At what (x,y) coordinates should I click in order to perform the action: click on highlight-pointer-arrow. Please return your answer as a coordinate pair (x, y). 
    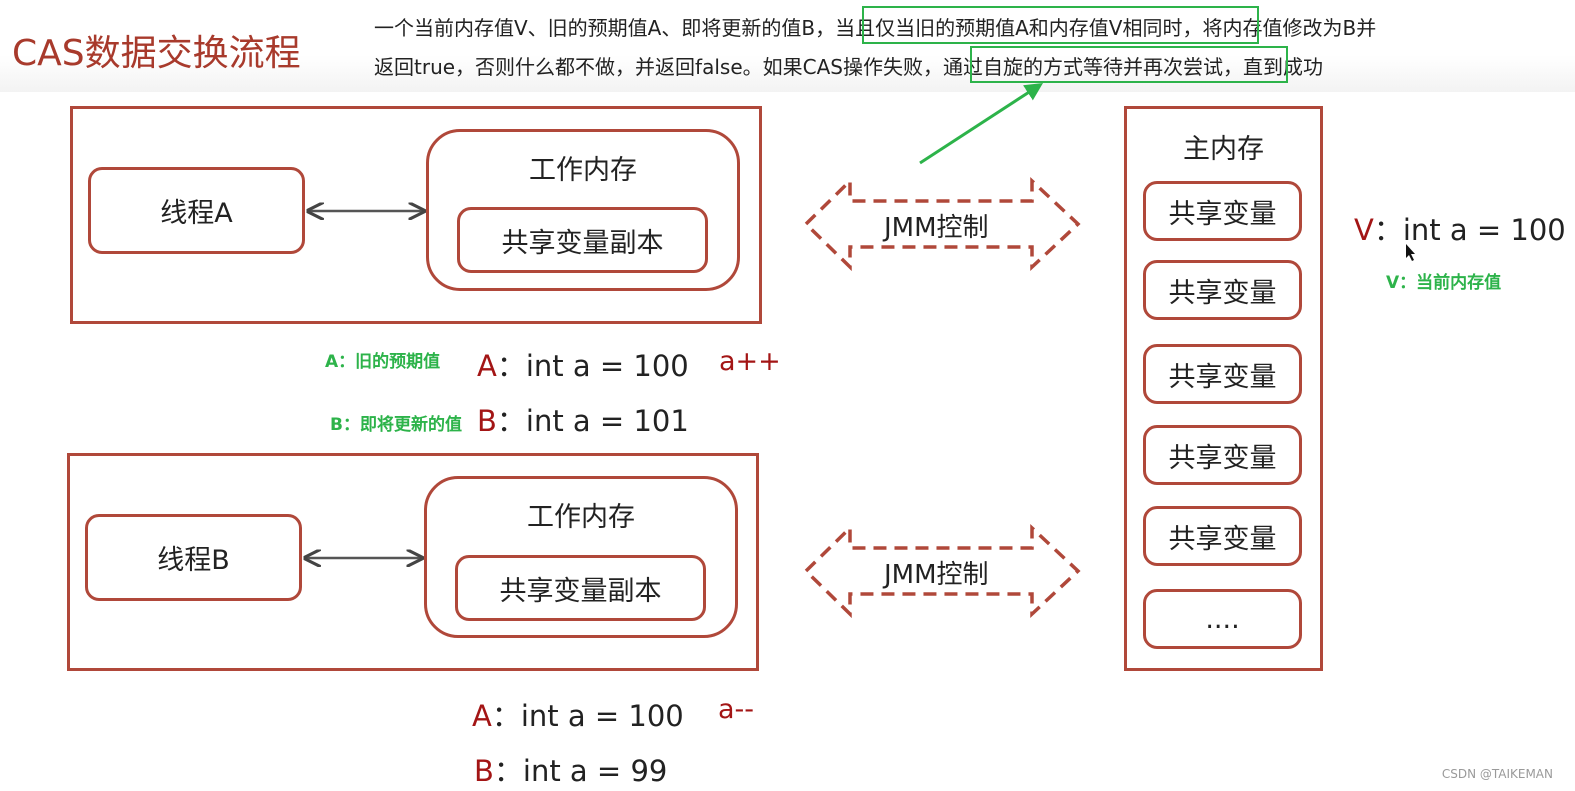
    Looking at the image, I should click on (981, 124).